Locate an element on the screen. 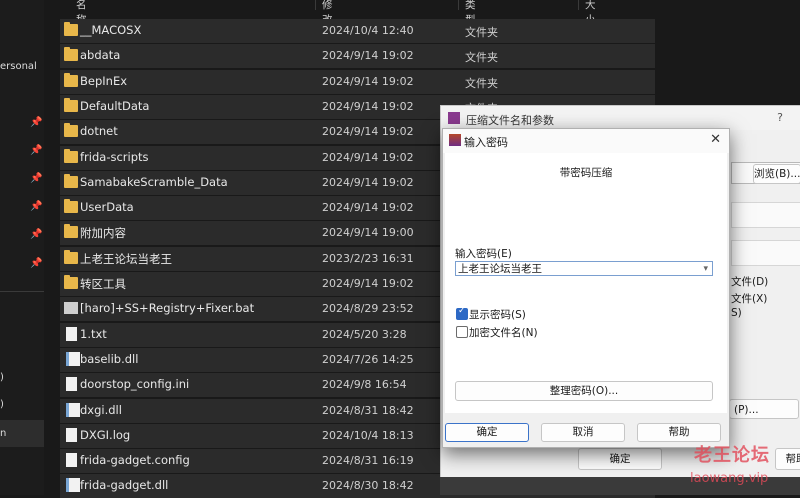 The width and height of the screenshot is (800, 498). encrypt-filenames-label: 加密文件名(N) is located at coordinates (503, 332).